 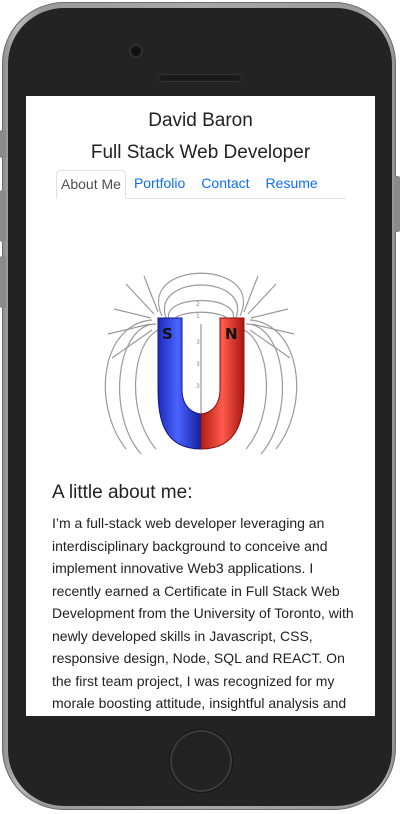 I want to click on home-button, so click(x=201, y=761).